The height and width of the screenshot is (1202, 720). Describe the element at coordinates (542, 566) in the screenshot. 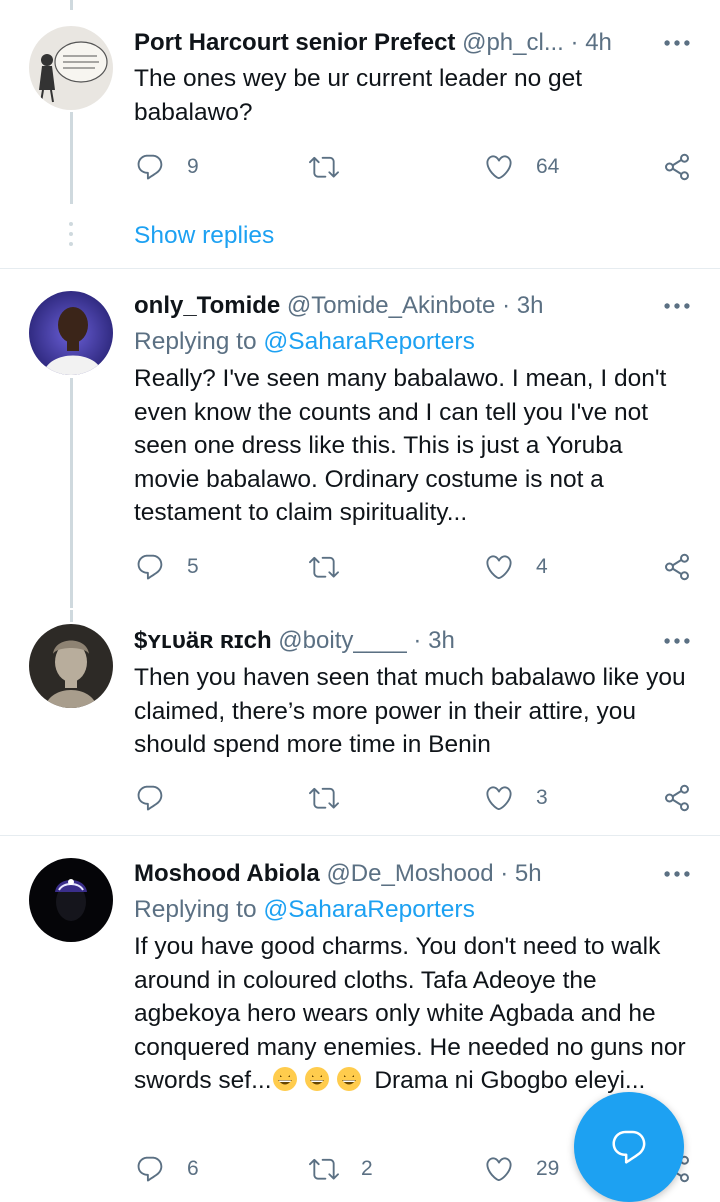

I see `like-count: 4` at that location.